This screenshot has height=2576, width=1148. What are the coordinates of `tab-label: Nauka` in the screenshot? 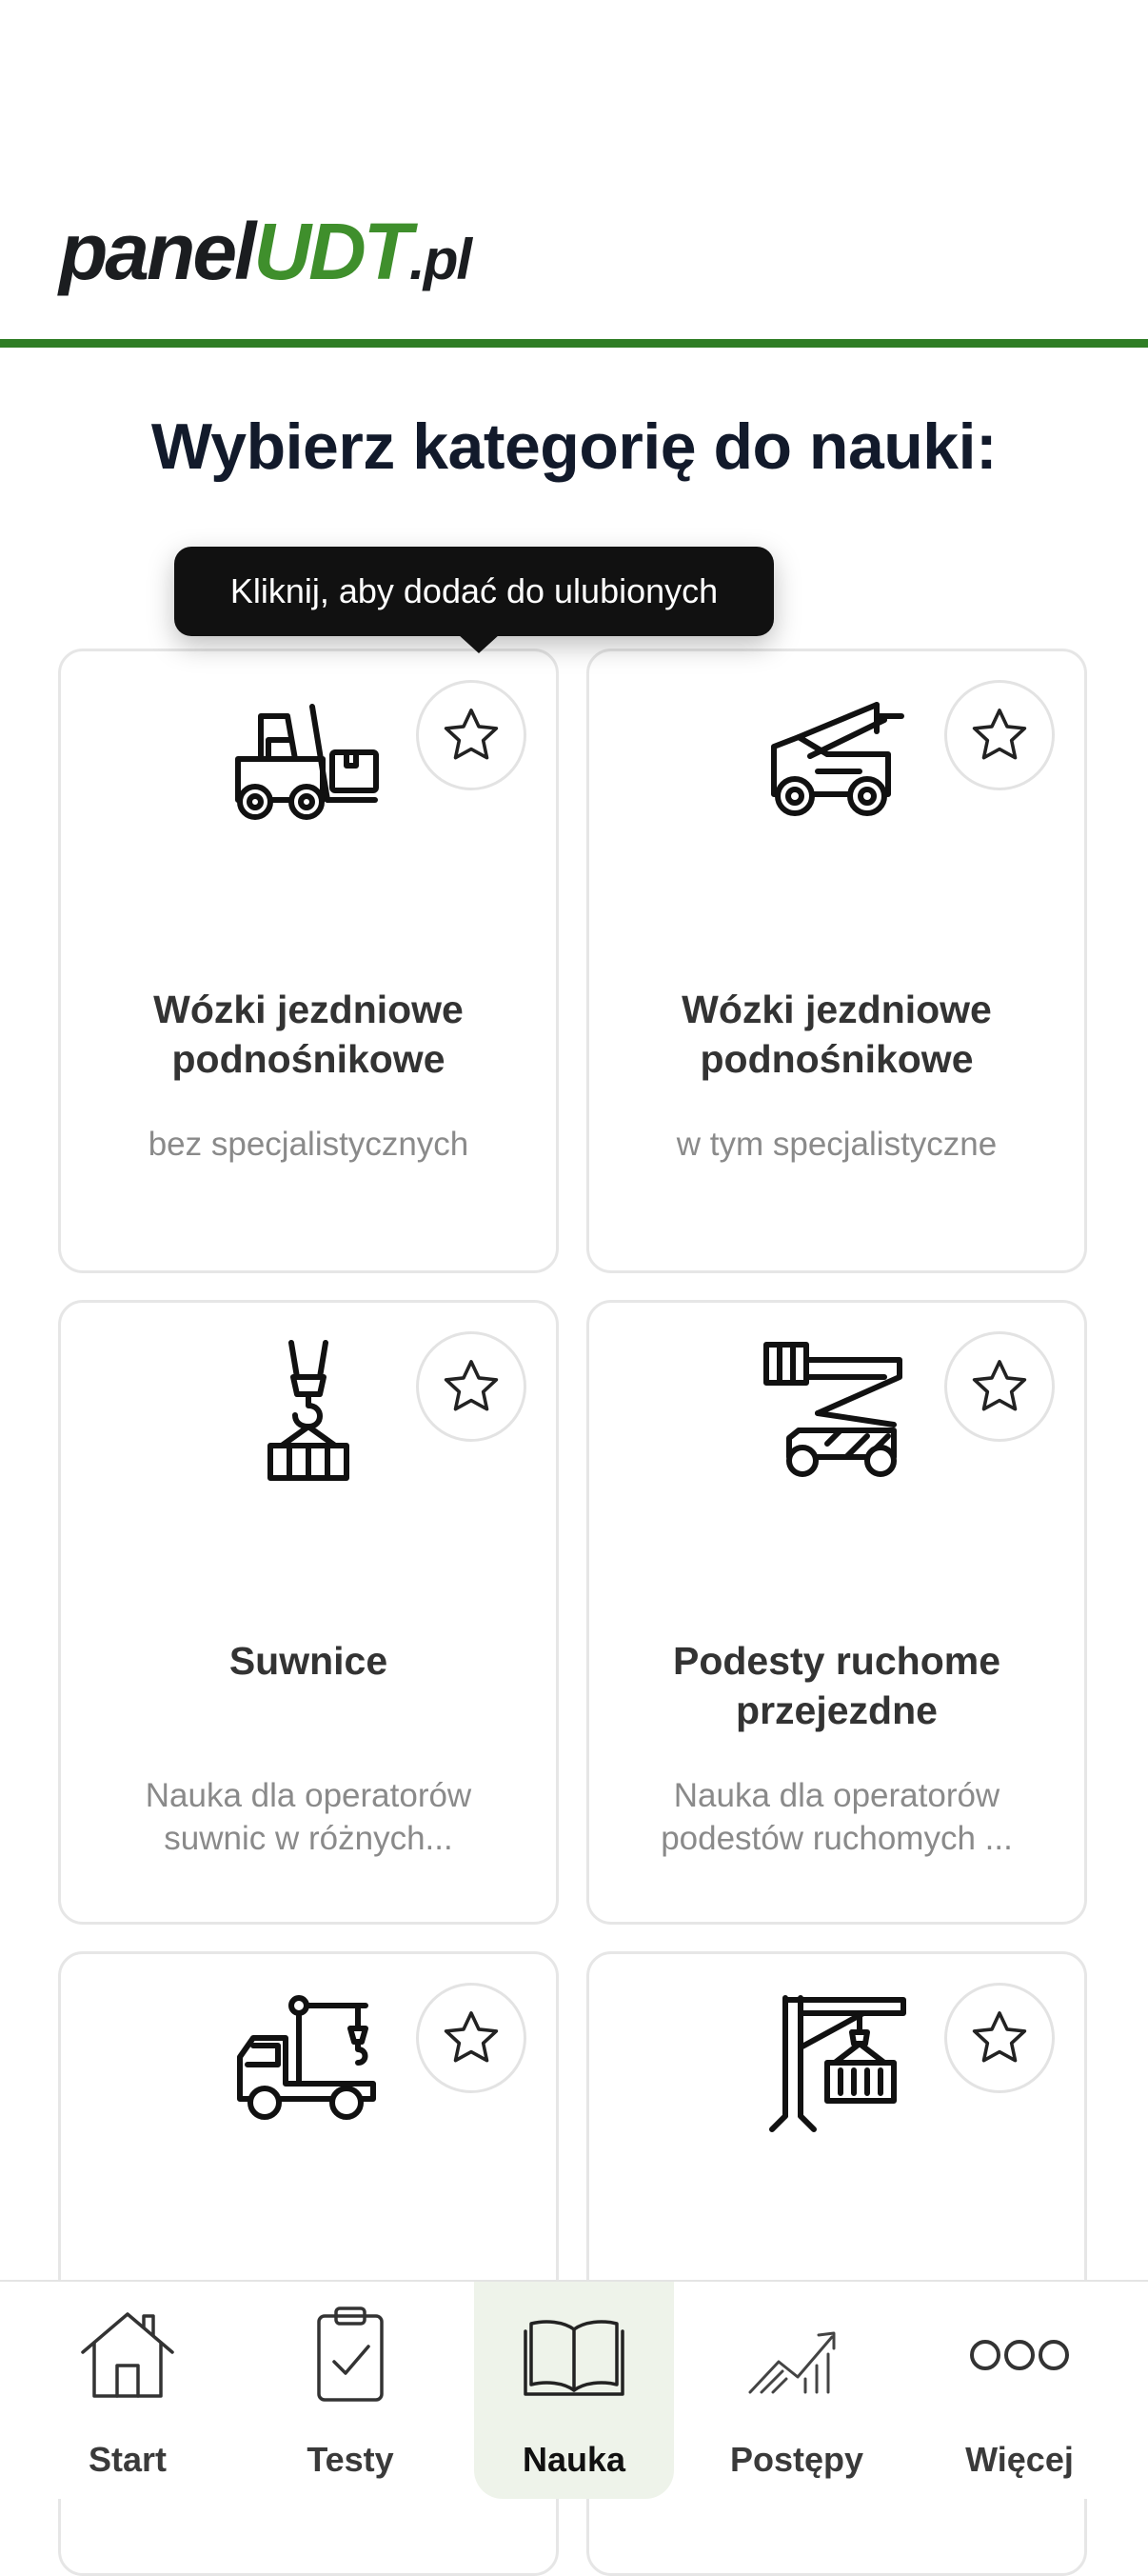 It's located at (574, 2459).